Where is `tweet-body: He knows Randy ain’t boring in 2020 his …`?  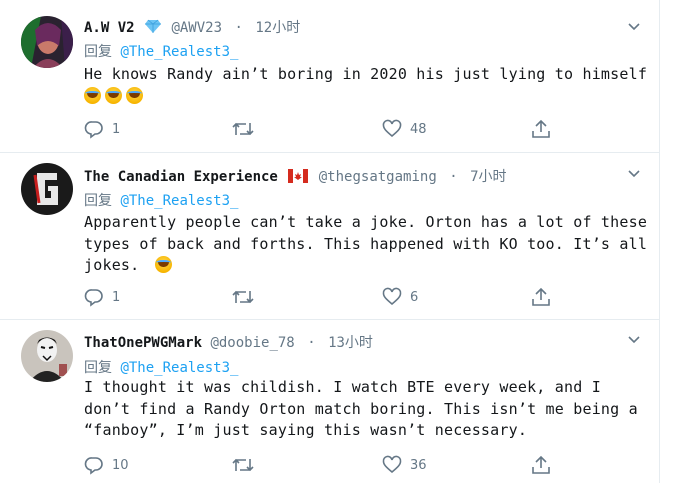 tweet-body: He knows Randy ain’t boring in 2020 his … is located at coordinates (366, 74).